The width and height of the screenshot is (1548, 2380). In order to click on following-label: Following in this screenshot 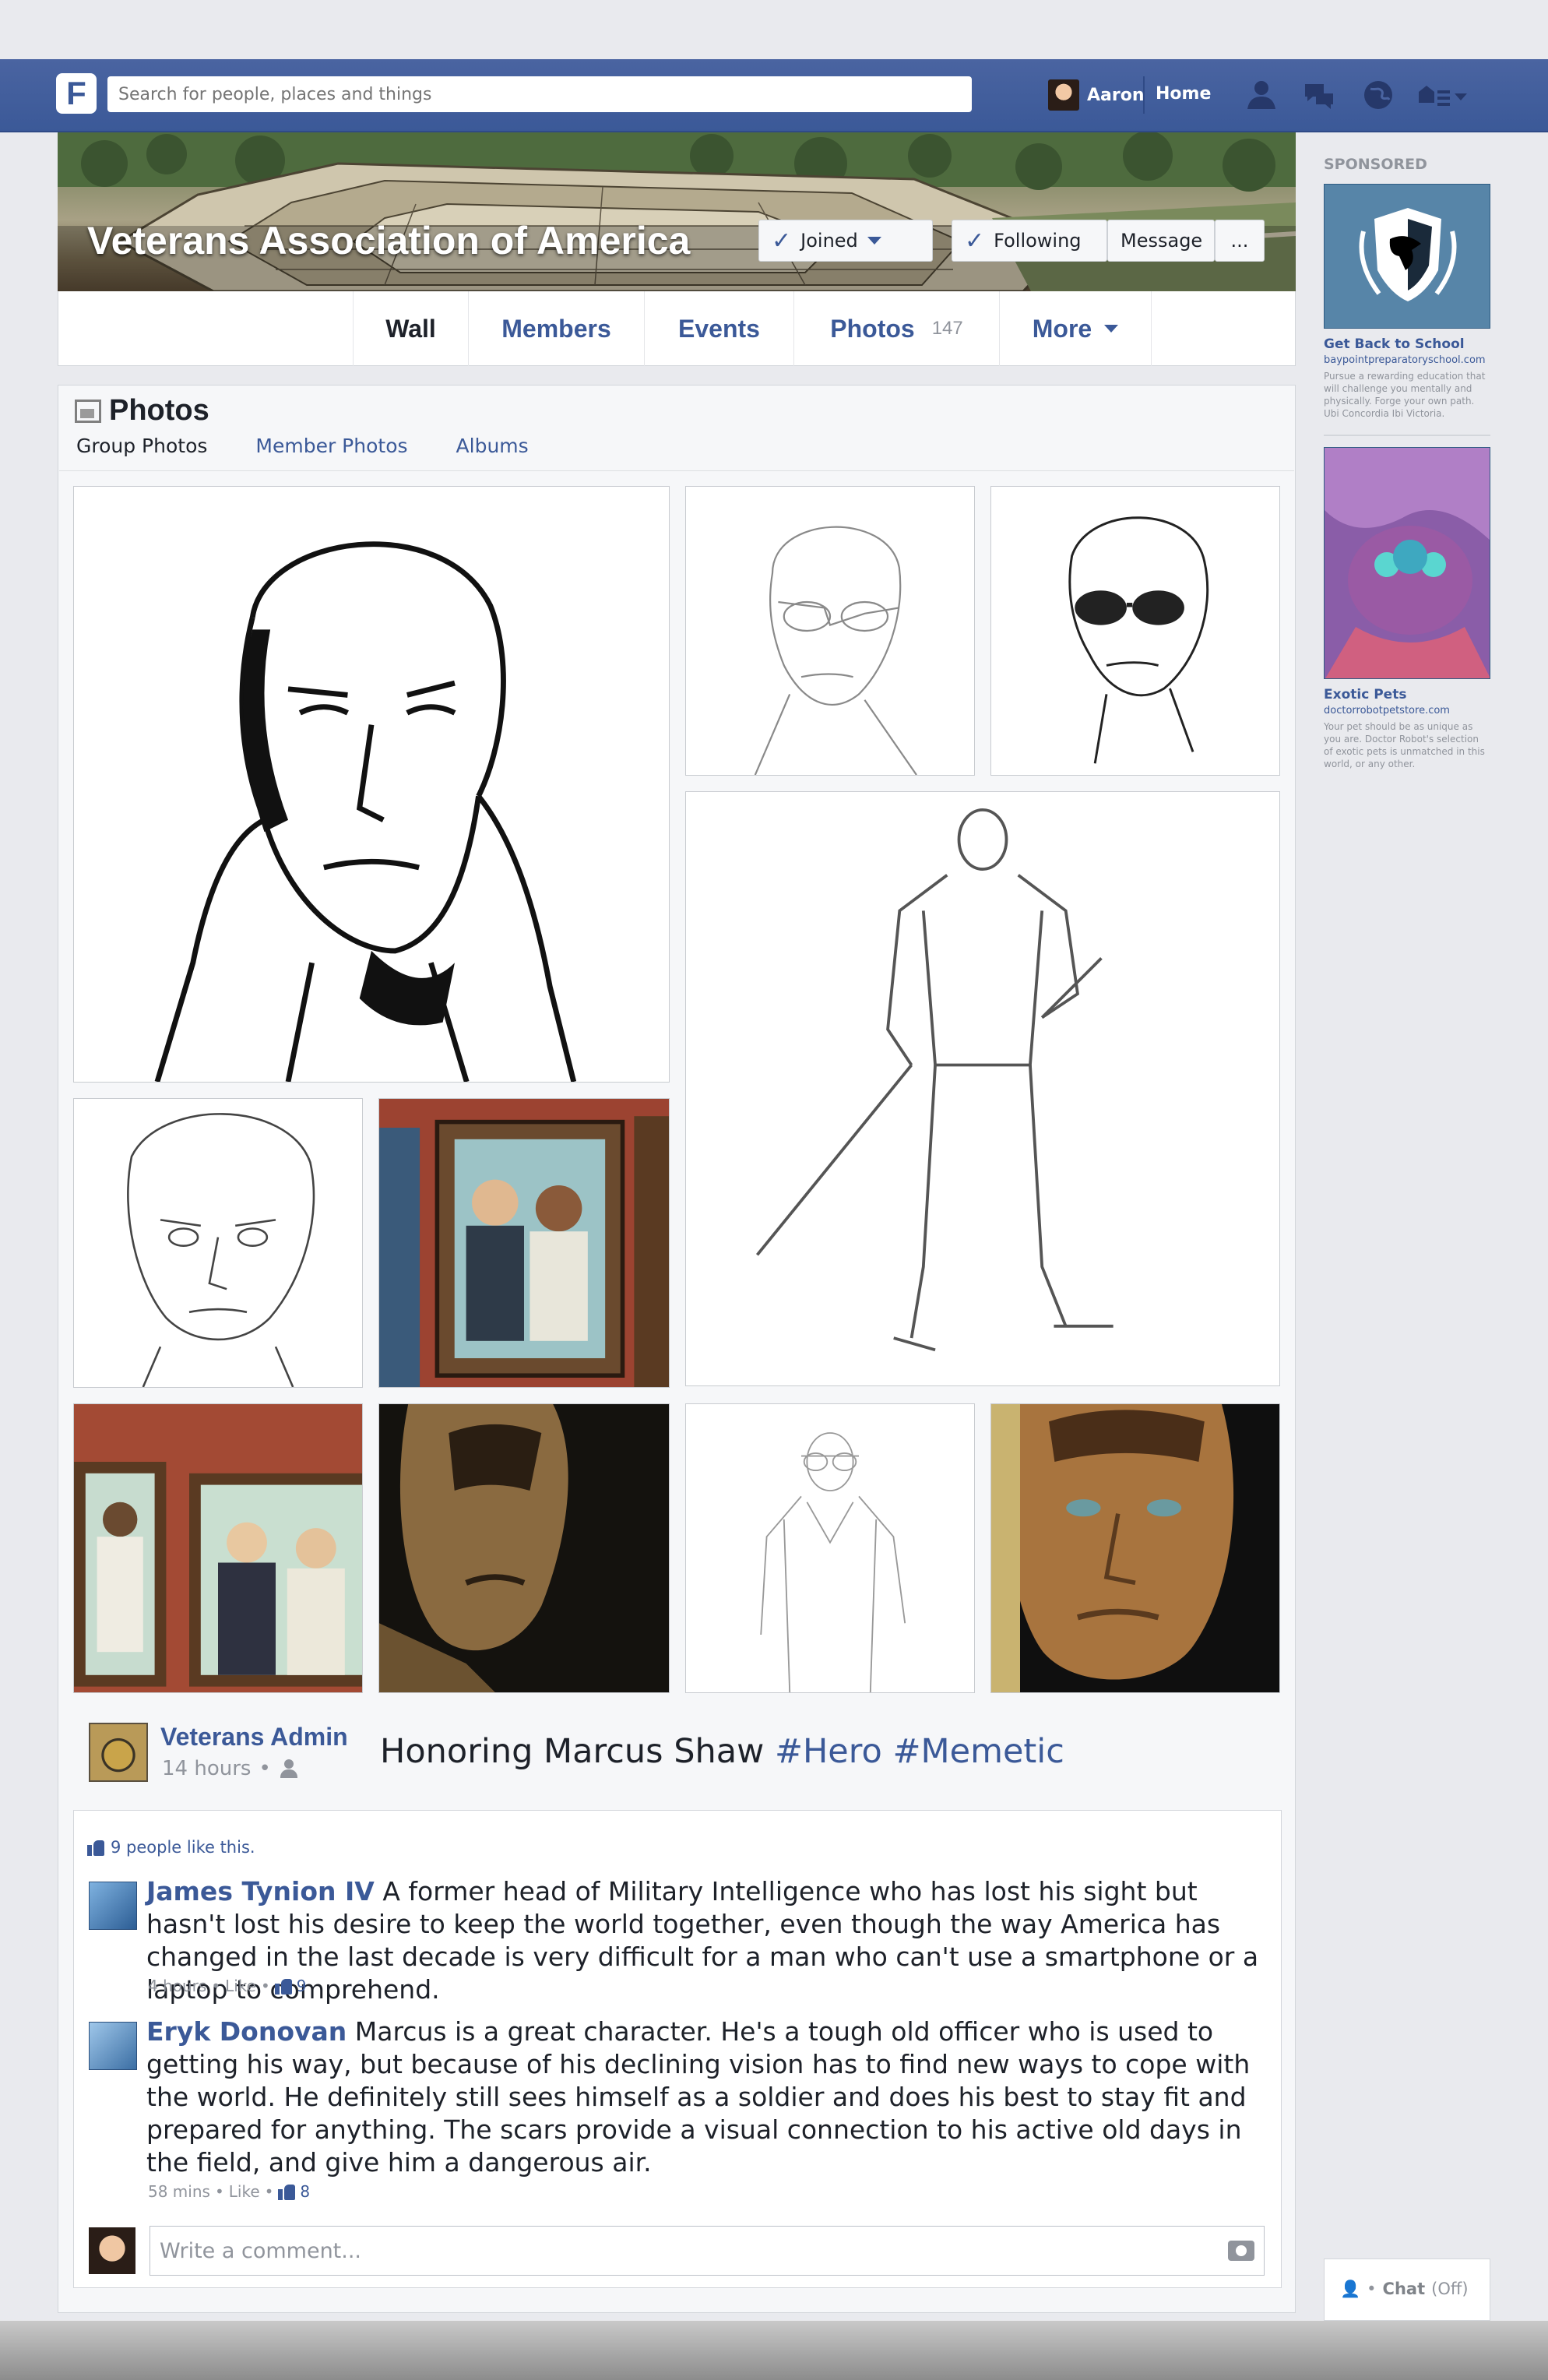, I will do `click(1038, 241)`.